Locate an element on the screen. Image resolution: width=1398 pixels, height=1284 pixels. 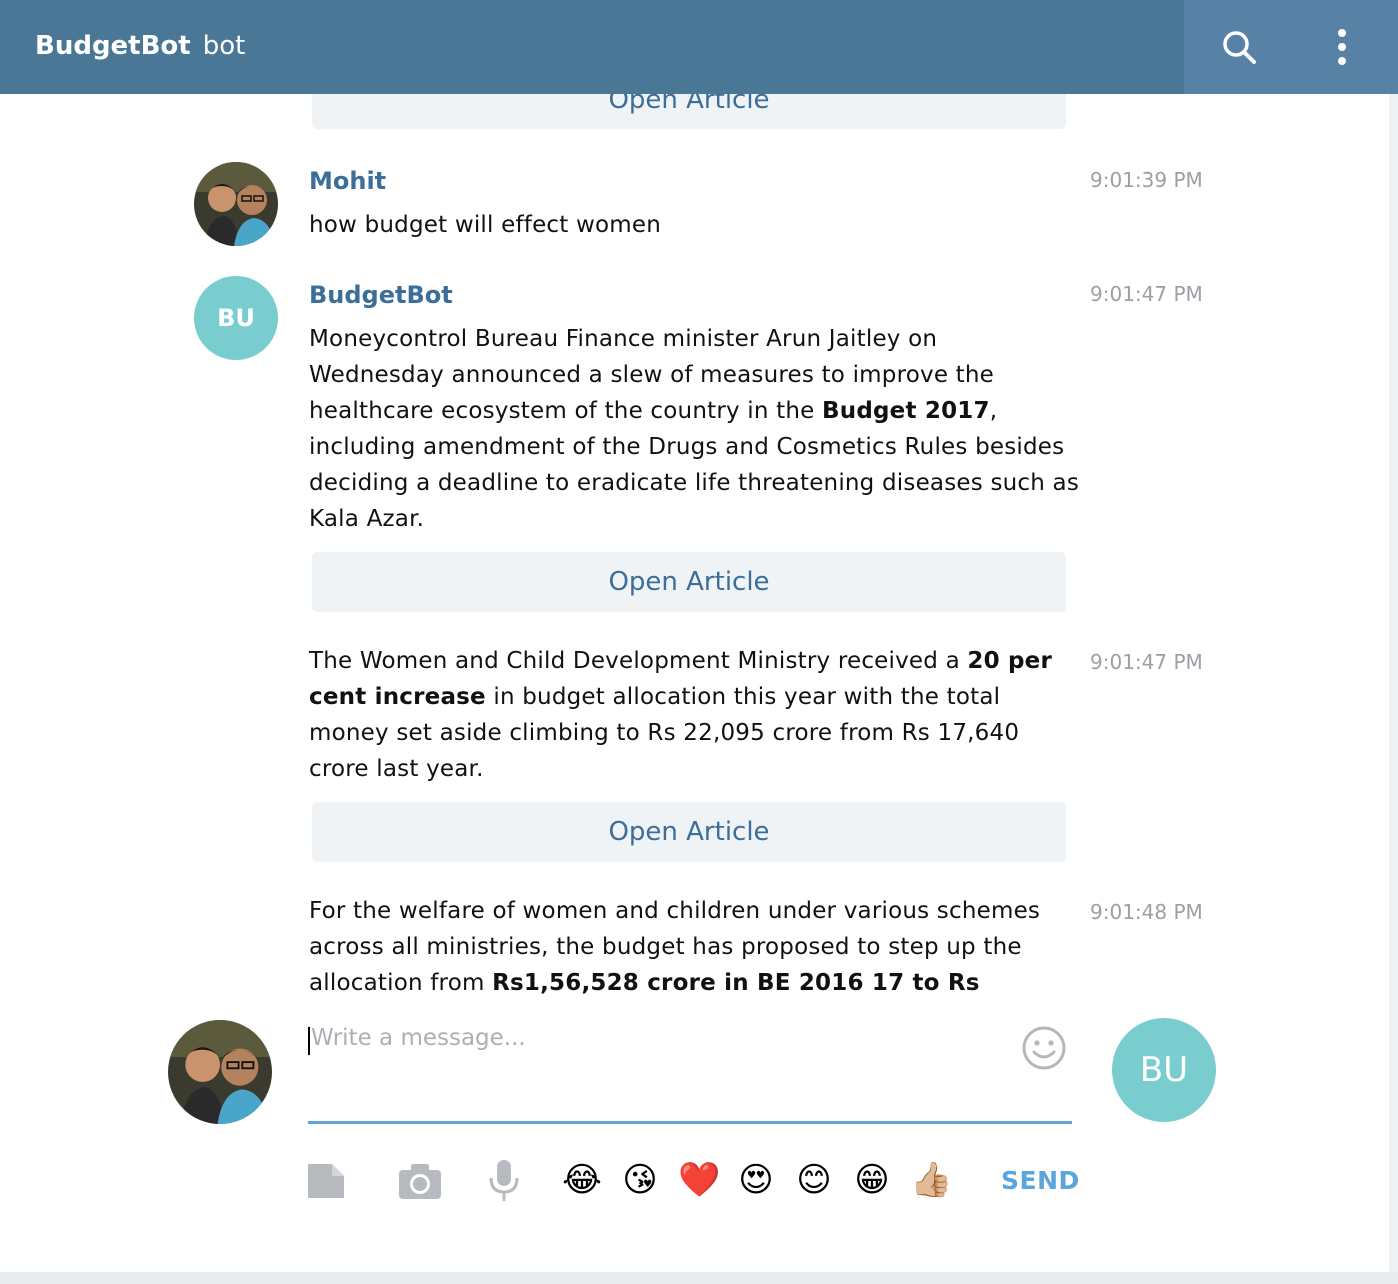
file-icon is located at coordinates (326, 1181).